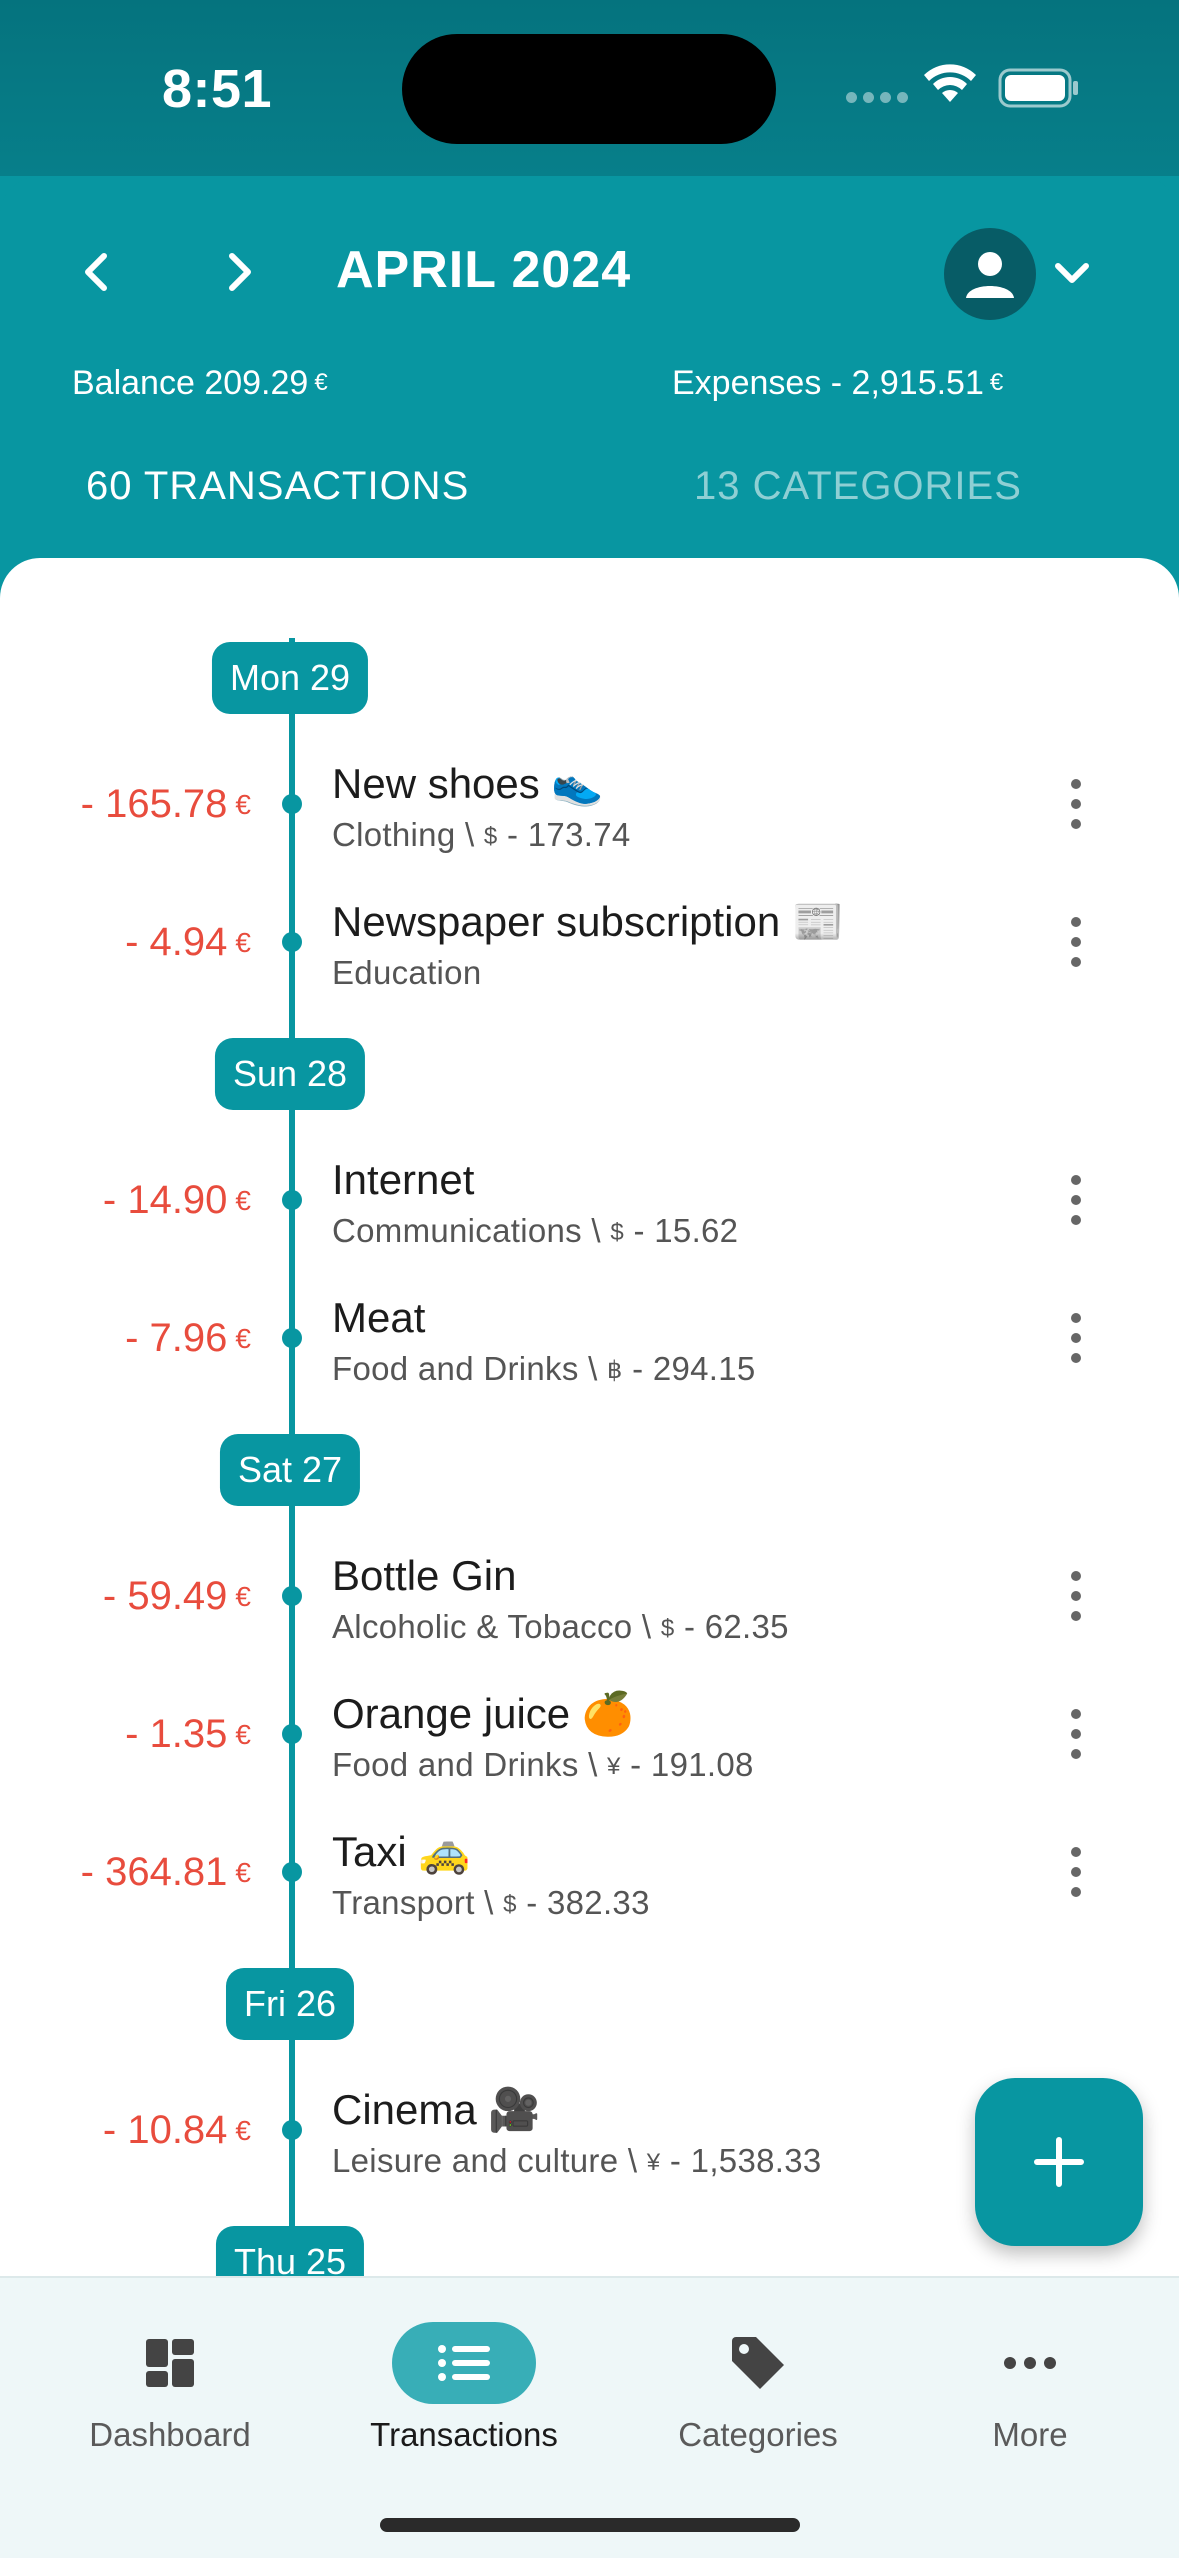 The height and width of the screenshot is (2558, 1179). Describe the element at coordinates (1072, 274) in the screenshot. I see `chevron-down-icon` at that location.